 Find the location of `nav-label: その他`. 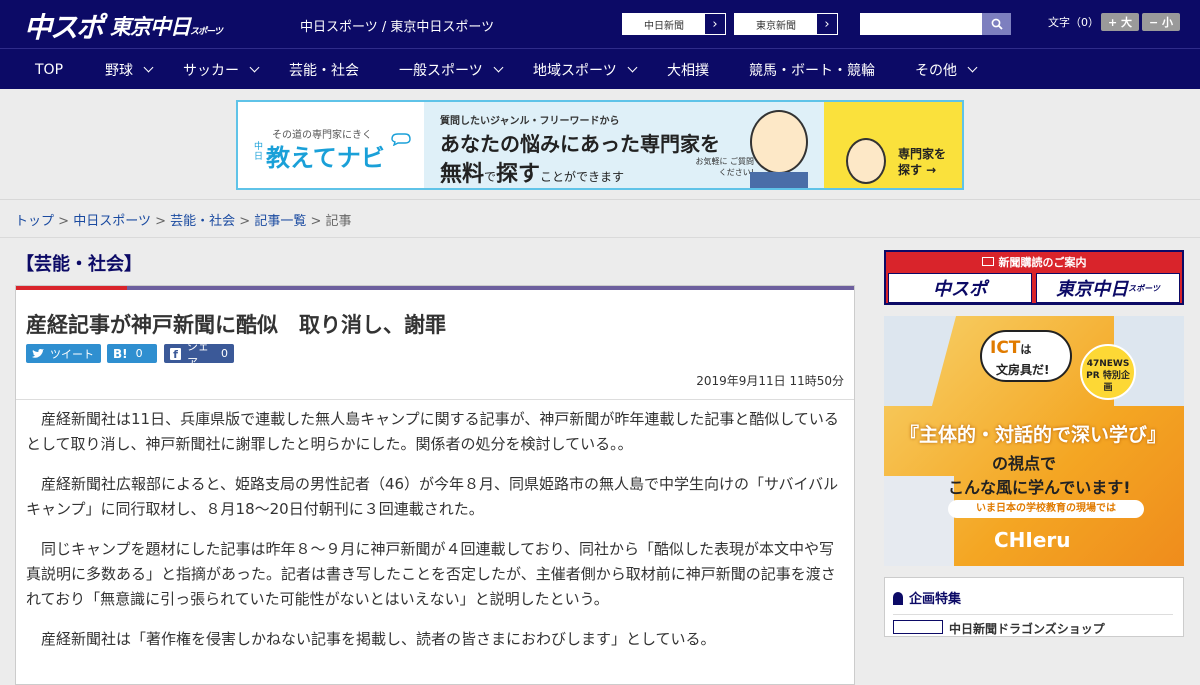

nav-label: その他 is located at coordinates (936, 70).